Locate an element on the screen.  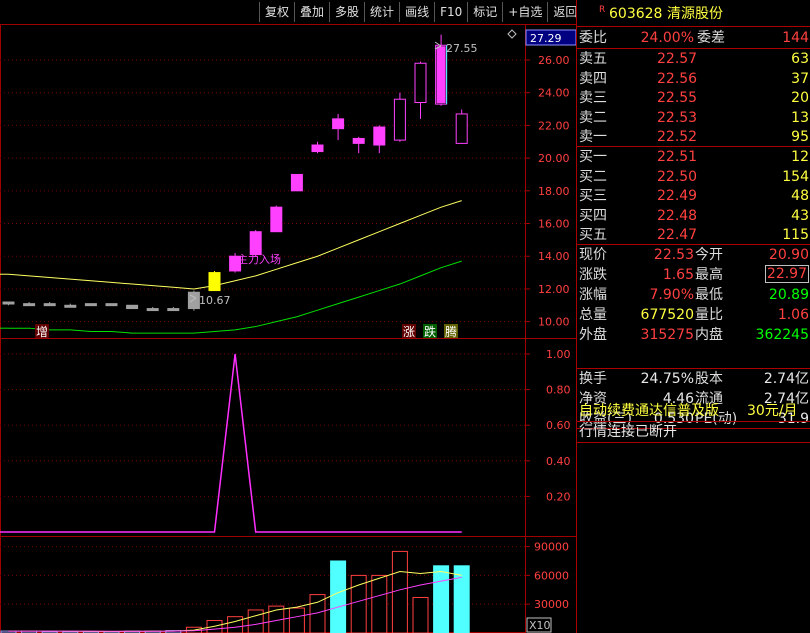
sell-volume: 20 is located at coordinates (800, 98).